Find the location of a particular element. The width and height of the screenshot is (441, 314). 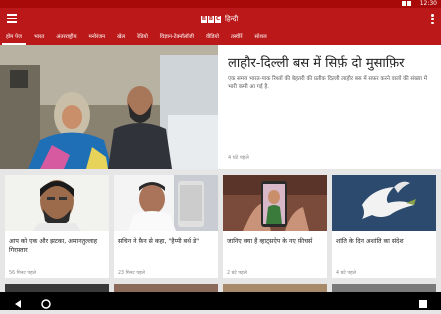

hero-timestamp: 4 घंटे पहले is located at coordinates (238, 158).